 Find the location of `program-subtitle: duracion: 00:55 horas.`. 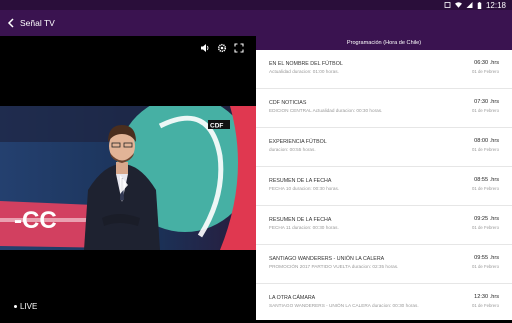

program-subtitle: duracion: 00:55 horas. is located at coordinates (292, 149).